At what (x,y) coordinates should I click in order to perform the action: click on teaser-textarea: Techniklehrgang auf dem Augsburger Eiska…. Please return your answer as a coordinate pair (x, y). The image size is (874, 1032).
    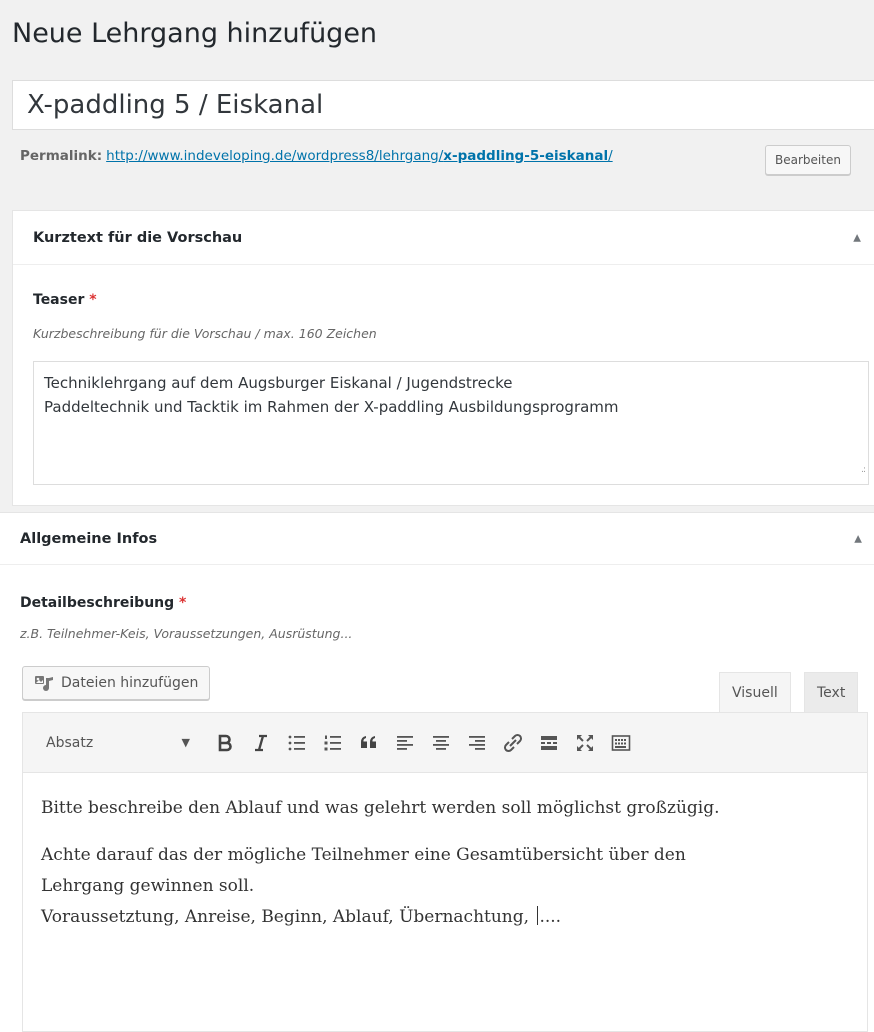
    Looking at the image, I should click on (451, 423).